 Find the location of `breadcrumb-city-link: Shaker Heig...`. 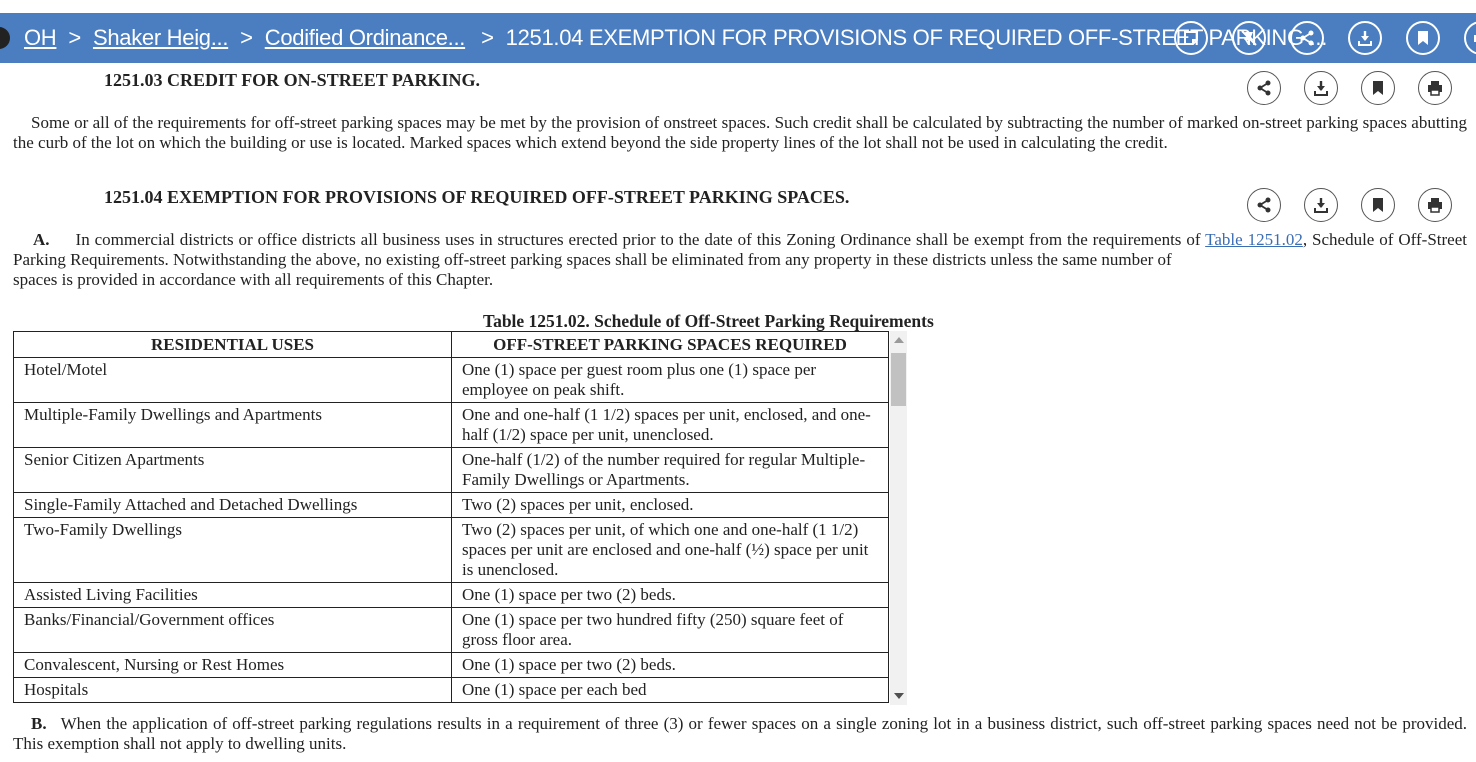

breadcrumb-city-link: Shaker Heig... is located at coordinates (161, 38).